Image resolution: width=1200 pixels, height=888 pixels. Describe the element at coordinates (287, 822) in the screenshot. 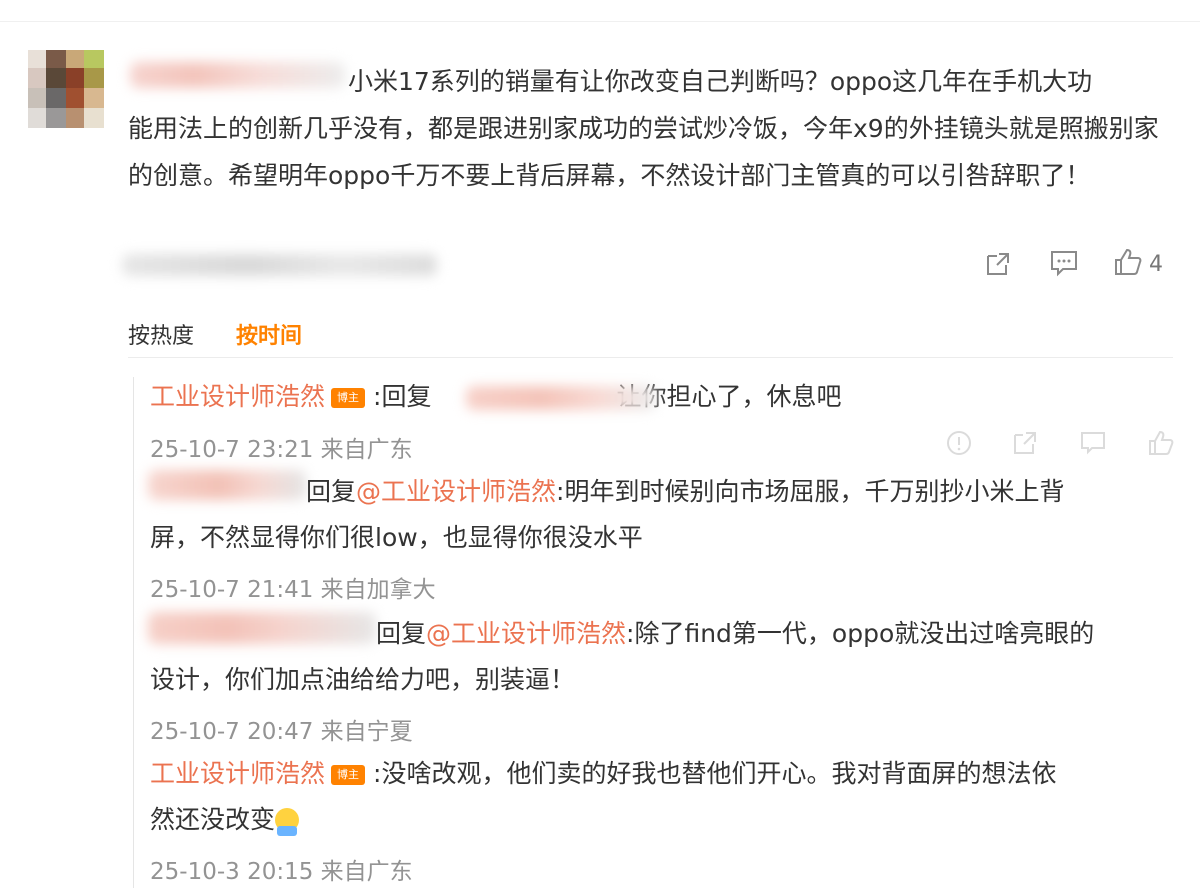

I see `hug-emoji` at that location.